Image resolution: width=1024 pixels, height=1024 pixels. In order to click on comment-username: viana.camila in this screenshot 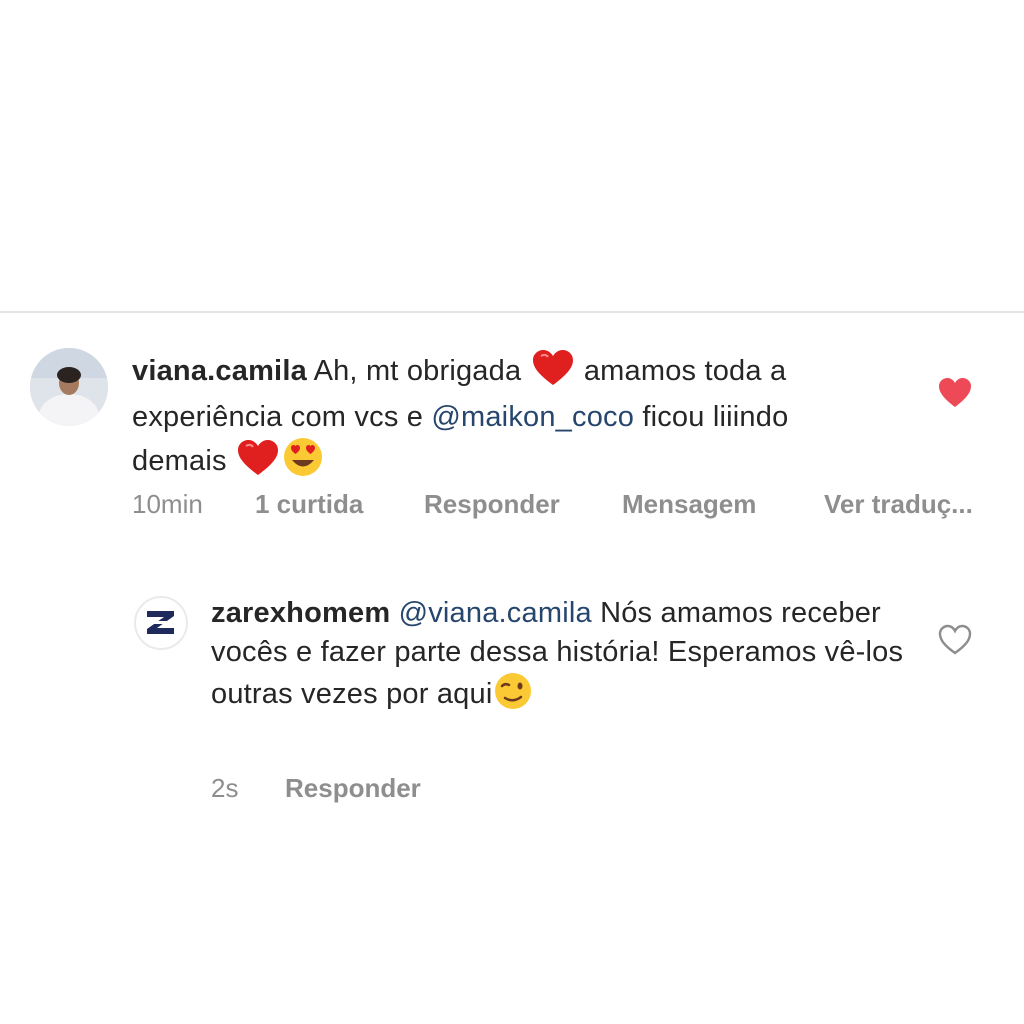, I will do `click(219, 371)`.